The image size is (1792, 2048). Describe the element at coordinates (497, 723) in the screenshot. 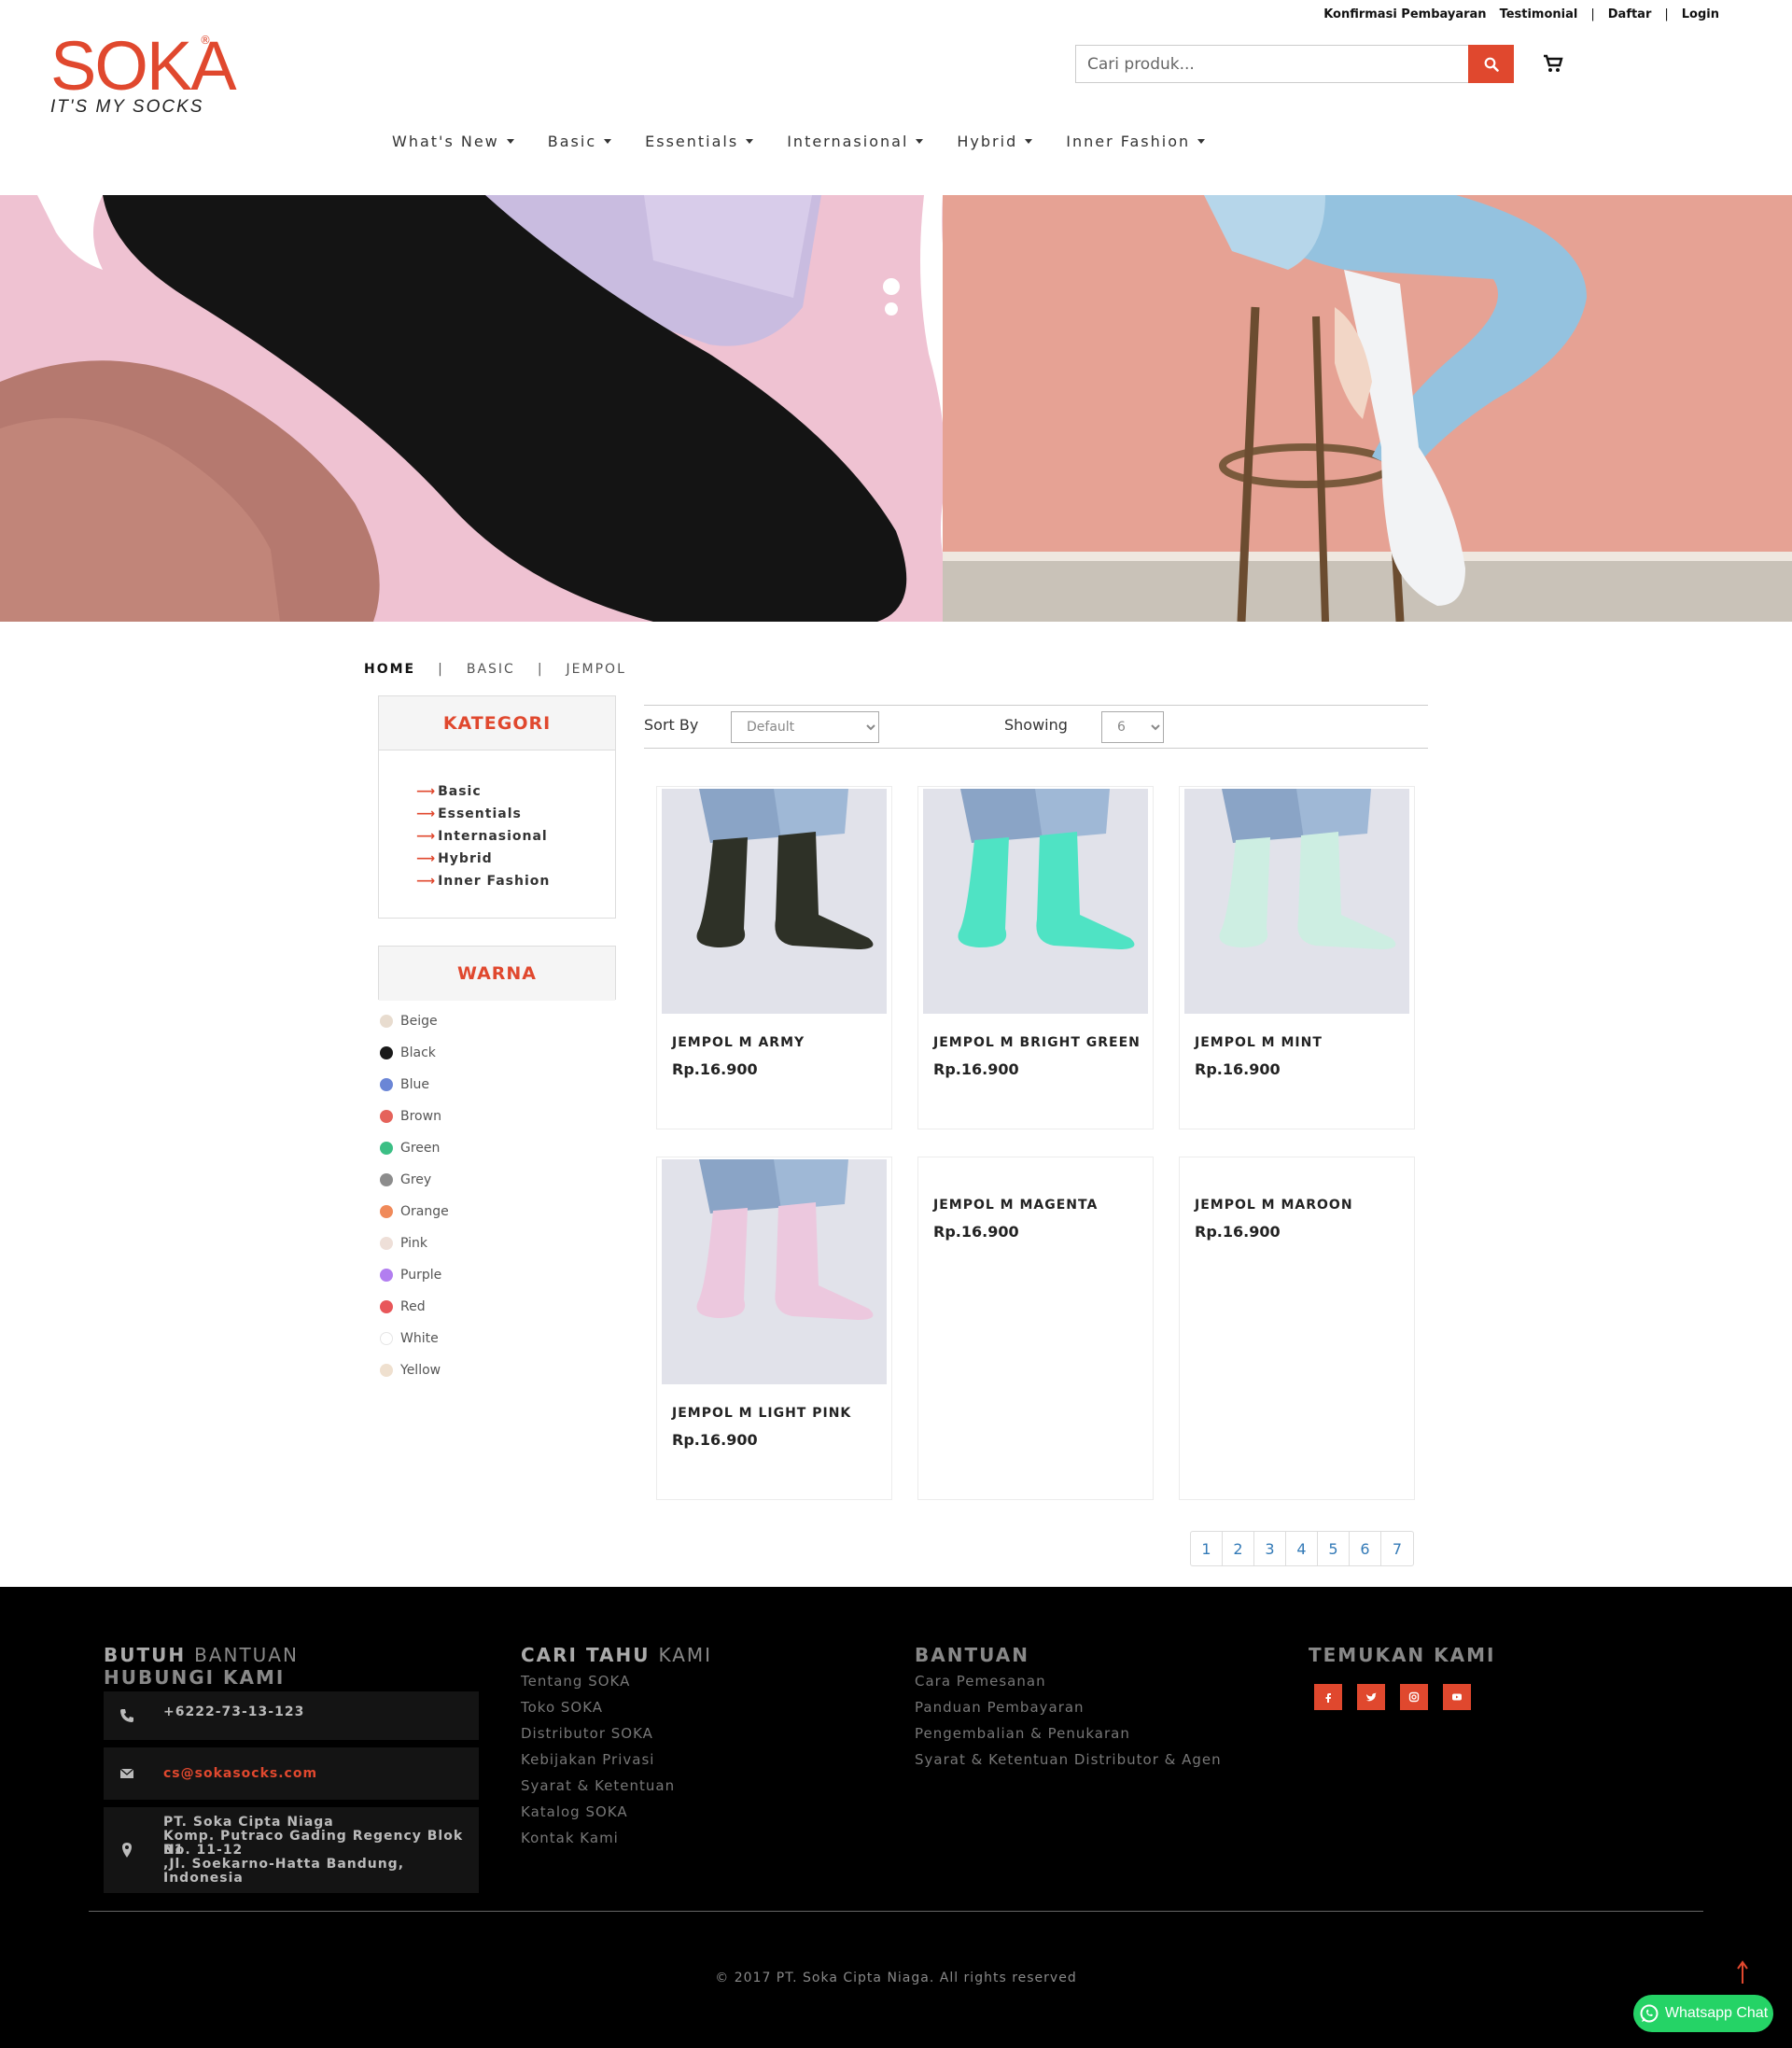

I see `kategori-title: KATEGORI` at that location.